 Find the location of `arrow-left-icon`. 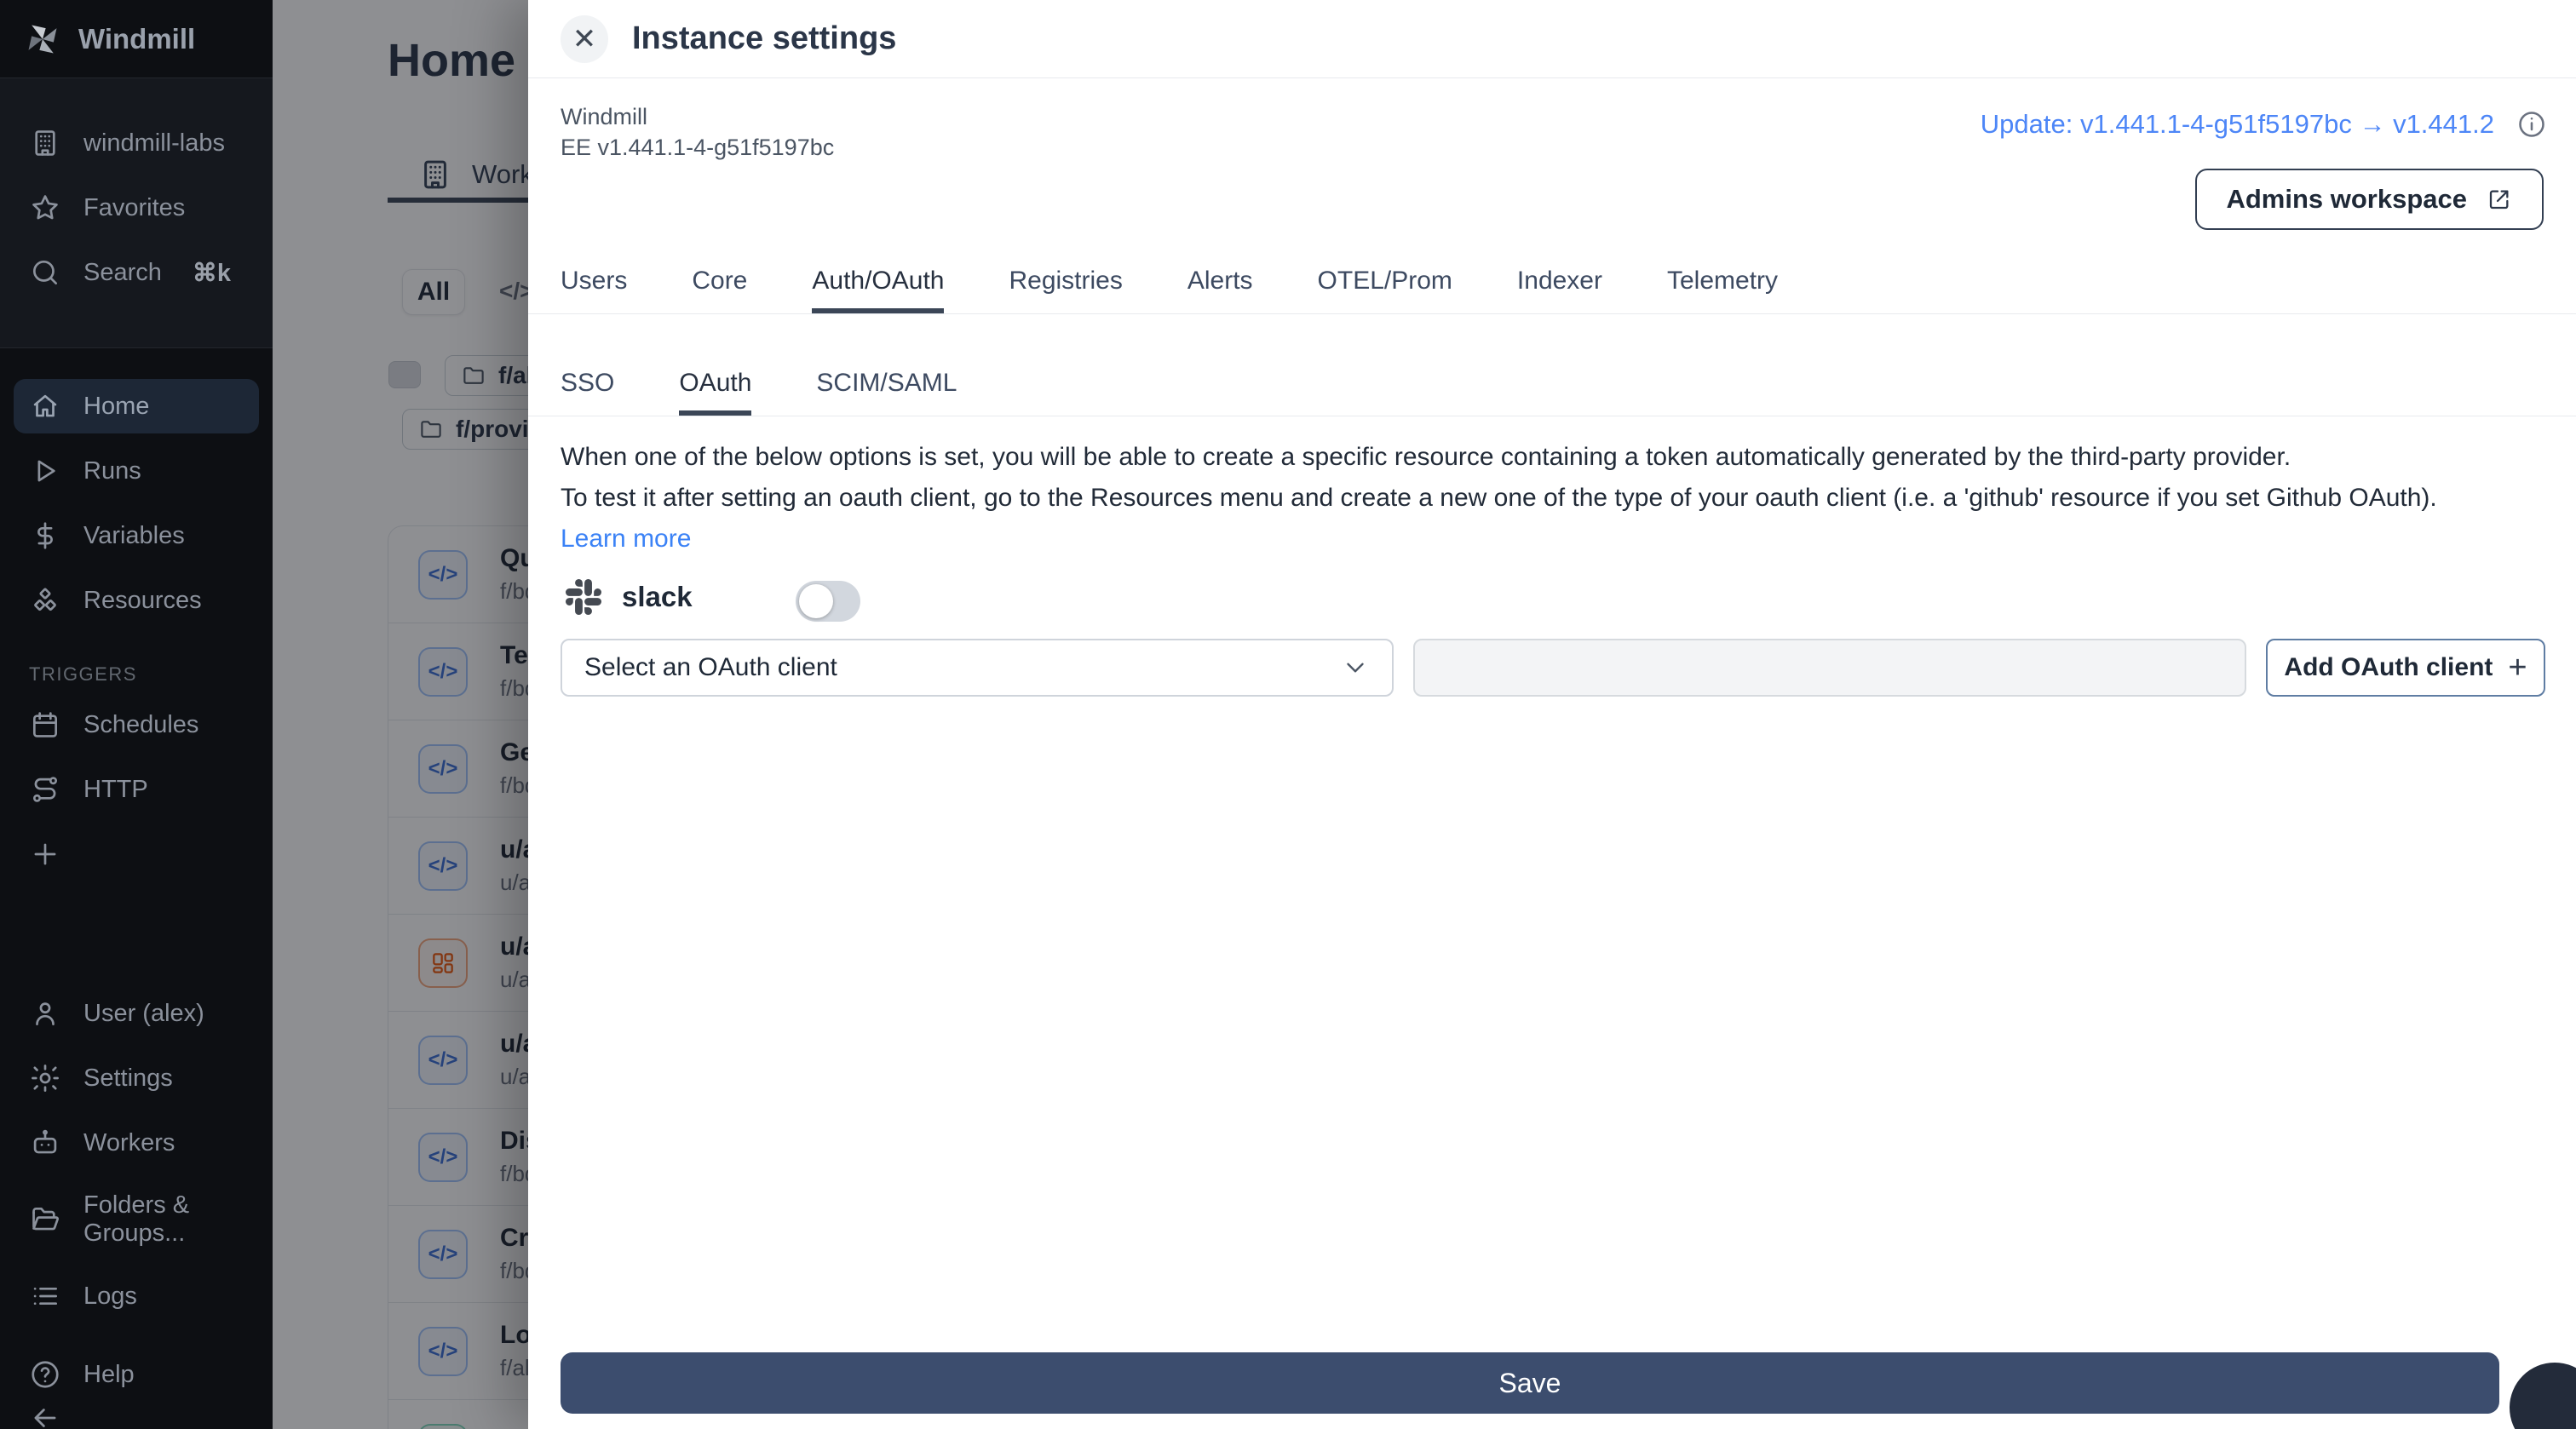

arrow-left-icon is located at coordinates (45, 1418).